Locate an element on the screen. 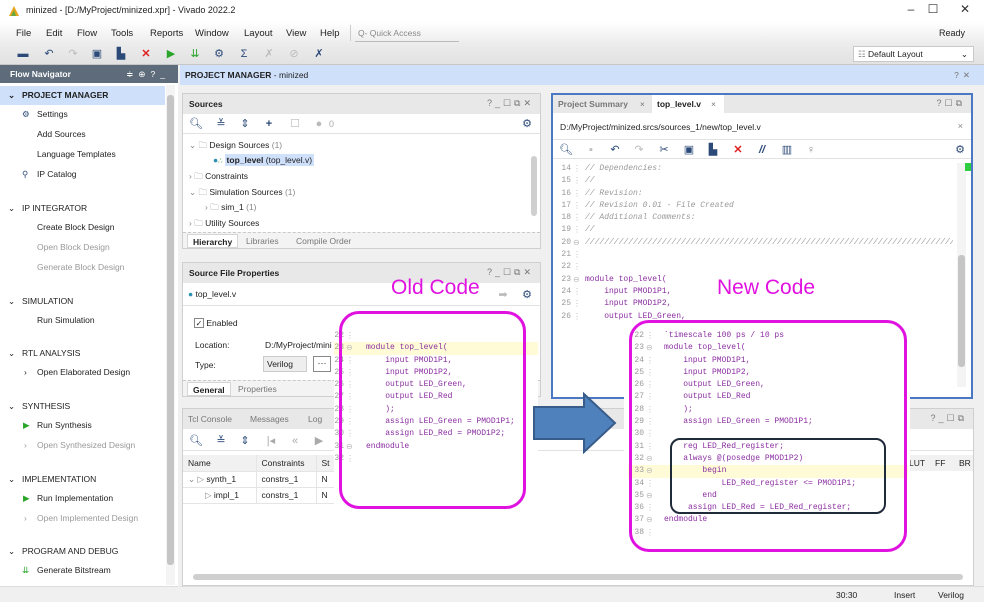 The image size is (984, 602). fn-item-settings: ⚙ Settings is located at coordinates (82, 114).